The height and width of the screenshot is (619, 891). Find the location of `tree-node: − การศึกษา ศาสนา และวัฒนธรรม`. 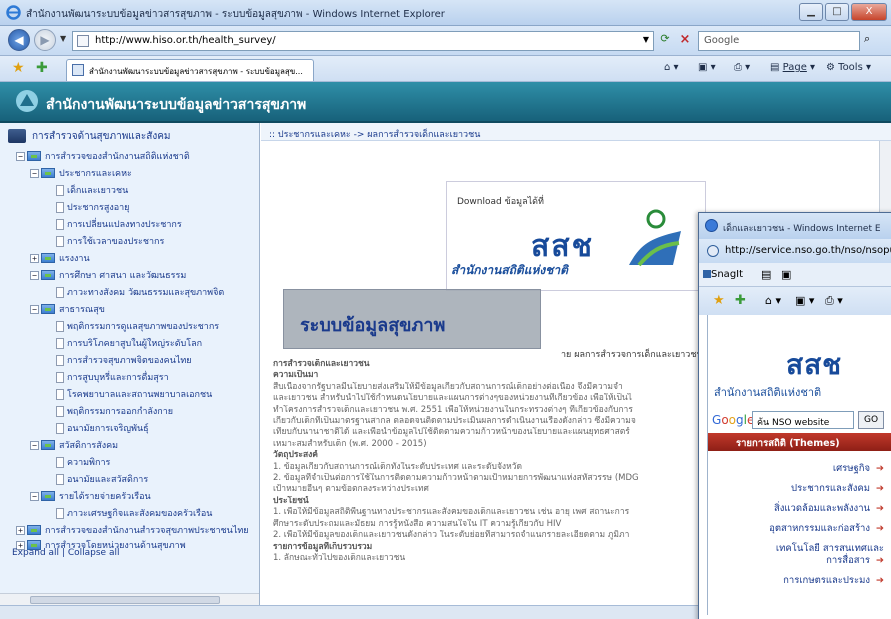

tree-node: − การศึกษา ศาสนา และวัฒนธรรม is located at coordinates (108, 275).